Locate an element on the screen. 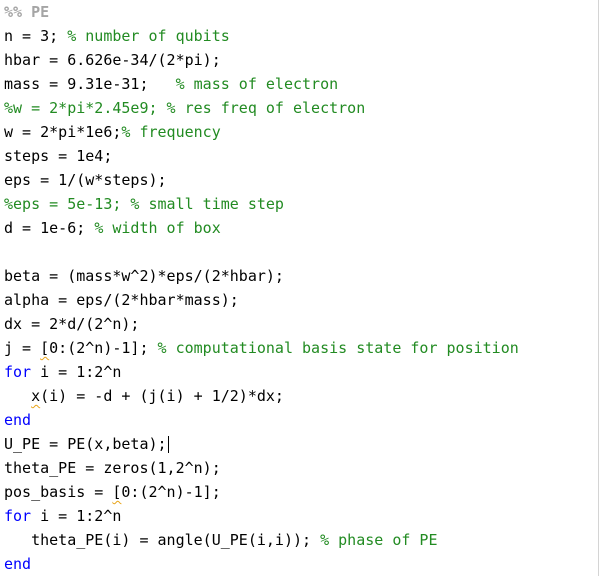  warning-underlined-token: [ is located at coordinates (45, 348).